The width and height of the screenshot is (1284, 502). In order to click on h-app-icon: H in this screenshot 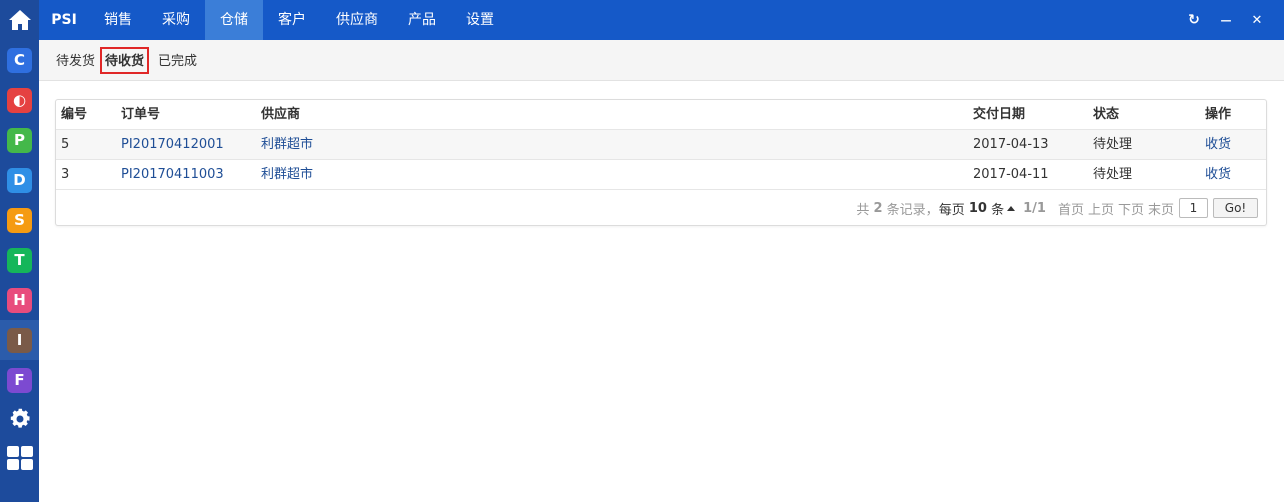, I will do `click(19, 300)`.